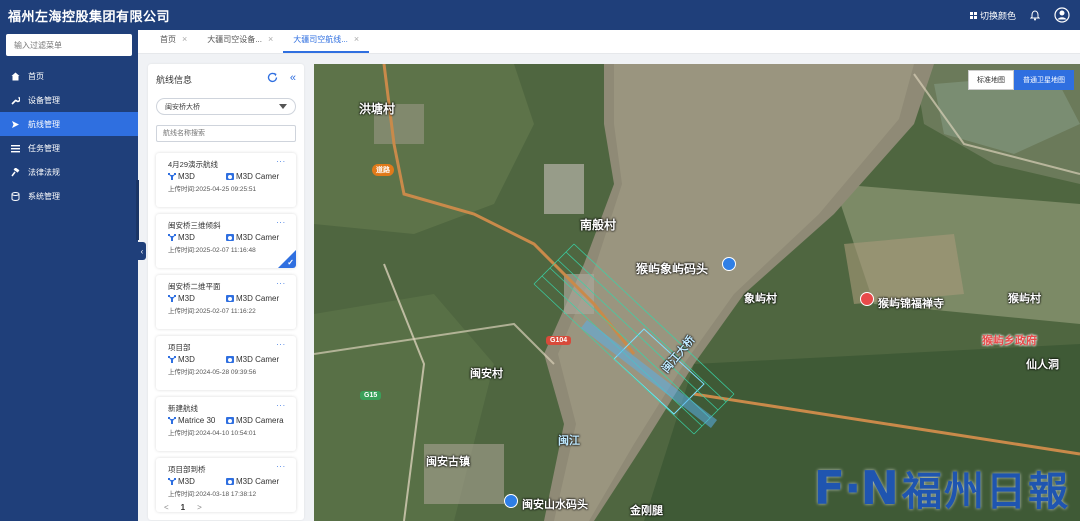 The height and width of the screenshot is (521, 1080). I want to click on list-icon, so click(15, 148).